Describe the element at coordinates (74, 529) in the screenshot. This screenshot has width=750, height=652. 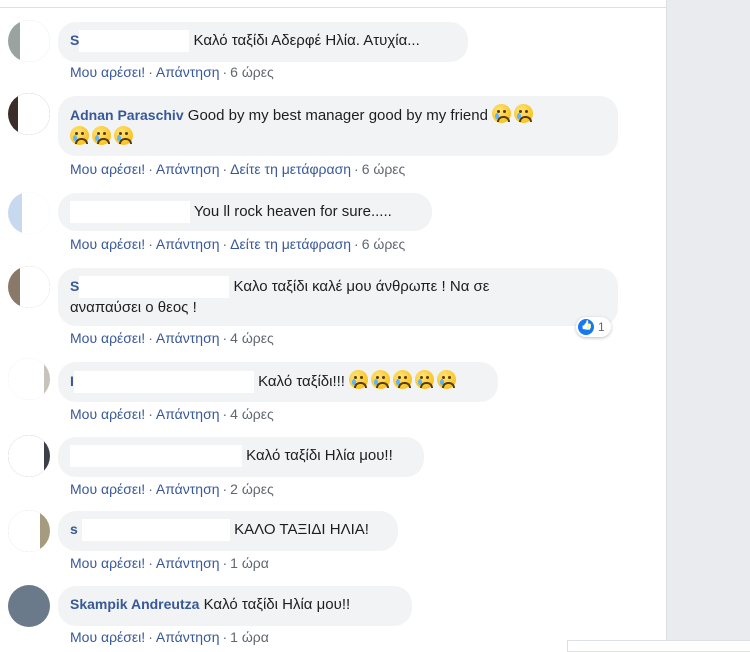
I see `comment-author: s` at that location.